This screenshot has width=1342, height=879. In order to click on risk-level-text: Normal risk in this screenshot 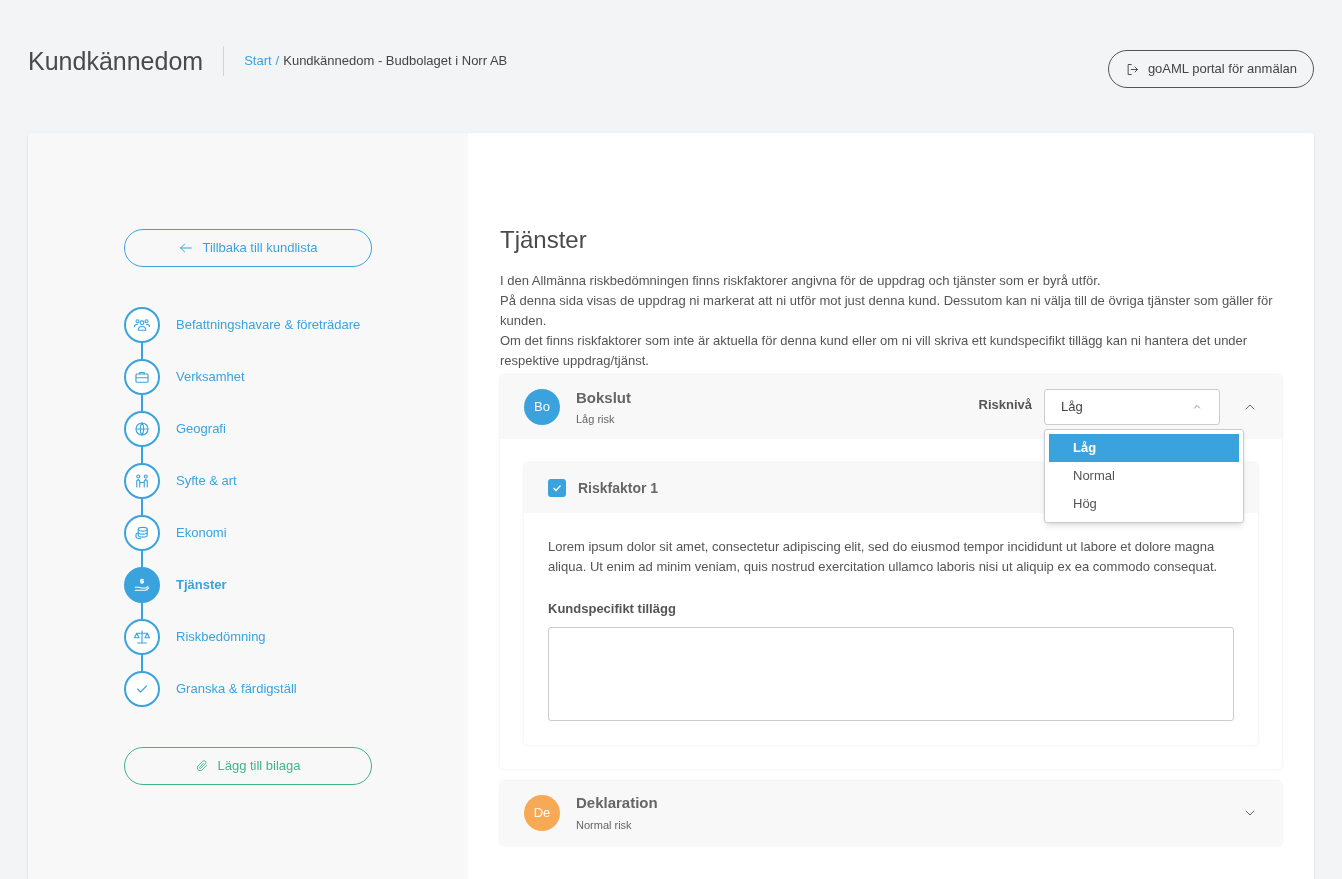, I will do `click(604, 825)`.